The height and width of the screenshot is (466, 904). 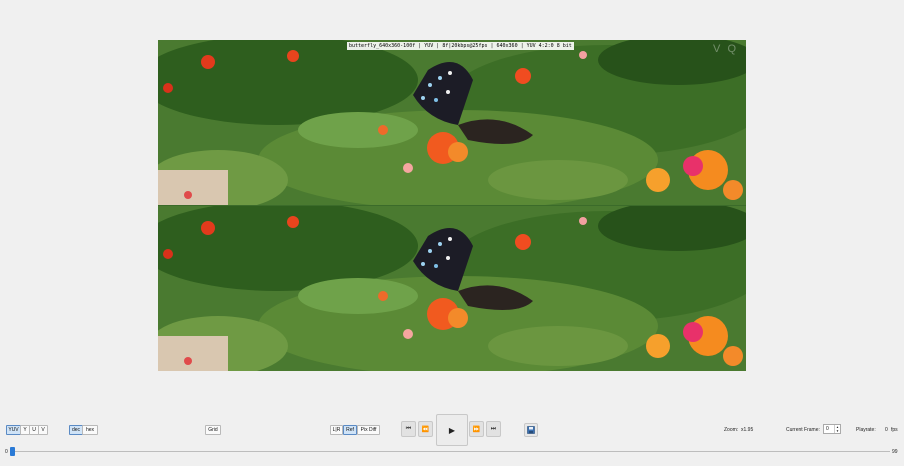 I want to click on slider-min-label: 0, so click(x=6, y=452).